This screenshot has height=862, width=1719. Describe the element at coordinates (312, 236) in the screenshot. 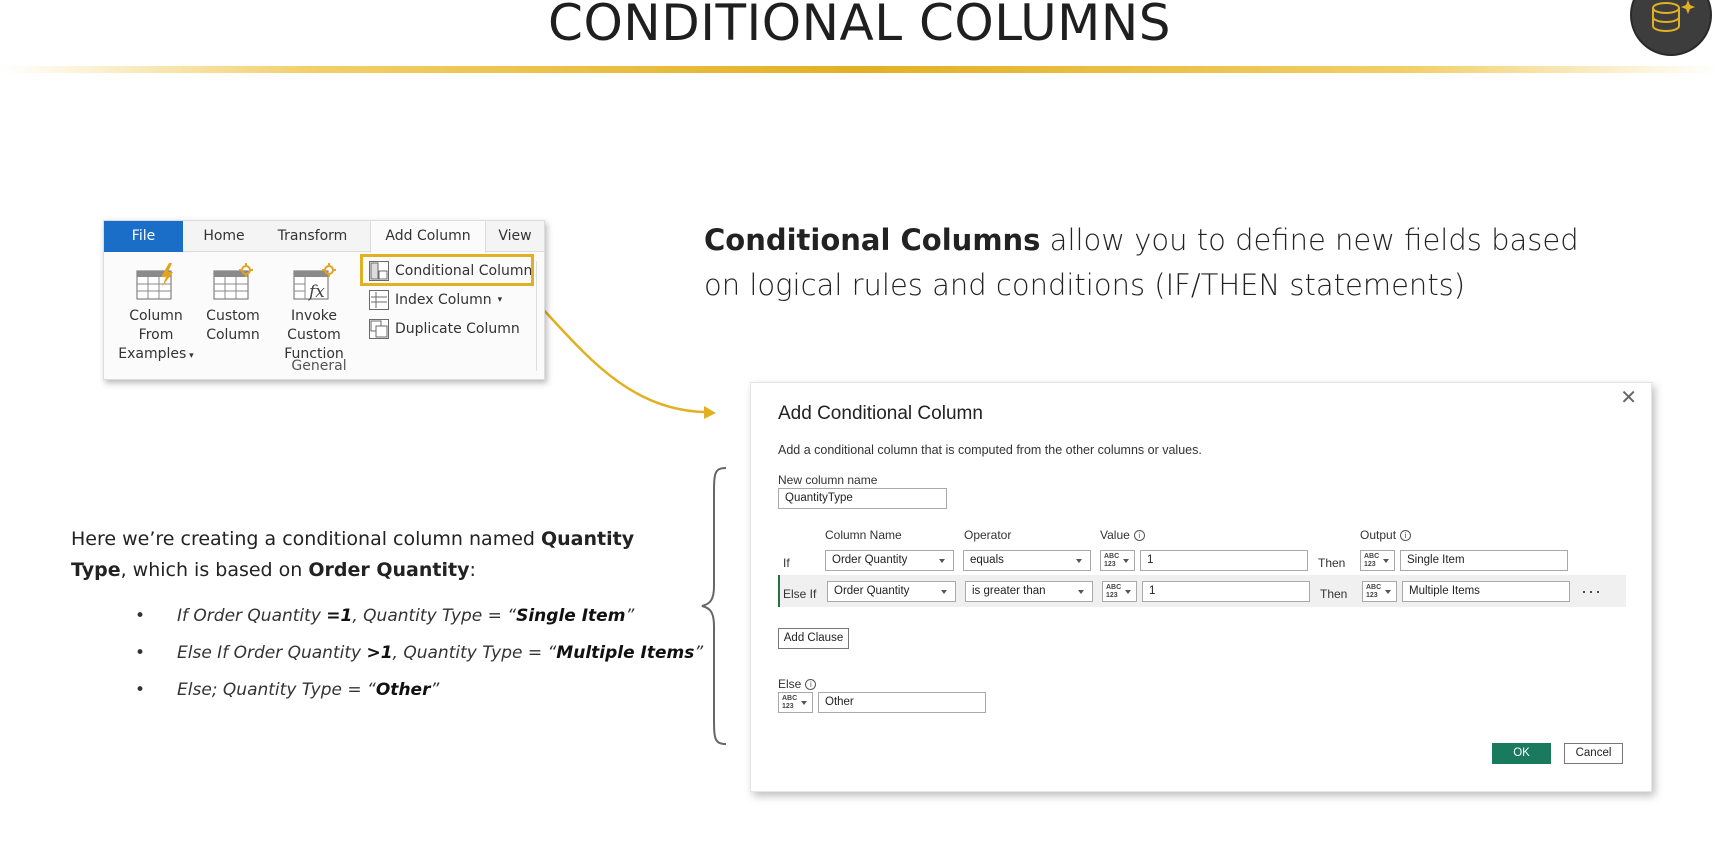

I see `tab-transform: Transform` at that location.